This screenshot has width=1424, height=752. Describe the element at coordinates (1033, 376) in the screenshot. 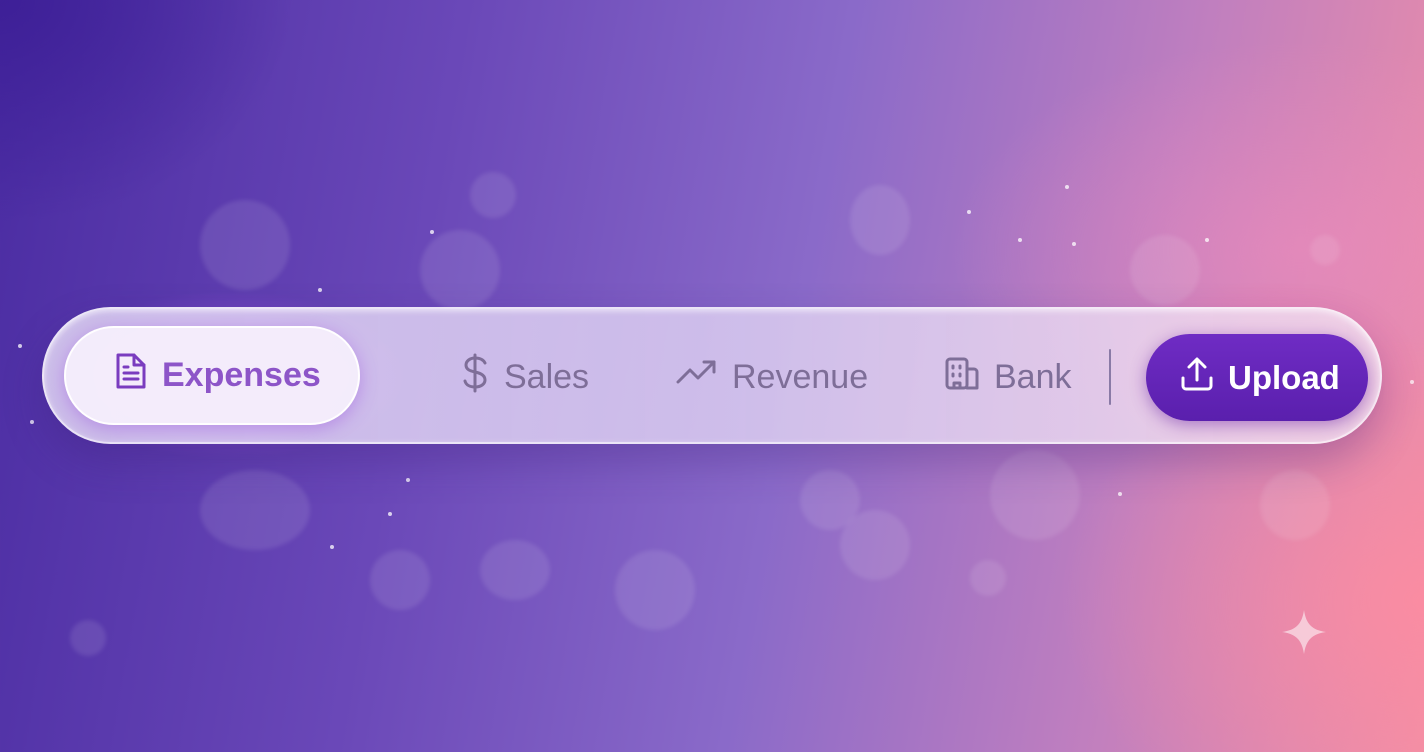

I see `tab-bank-label: Bank` at that location.